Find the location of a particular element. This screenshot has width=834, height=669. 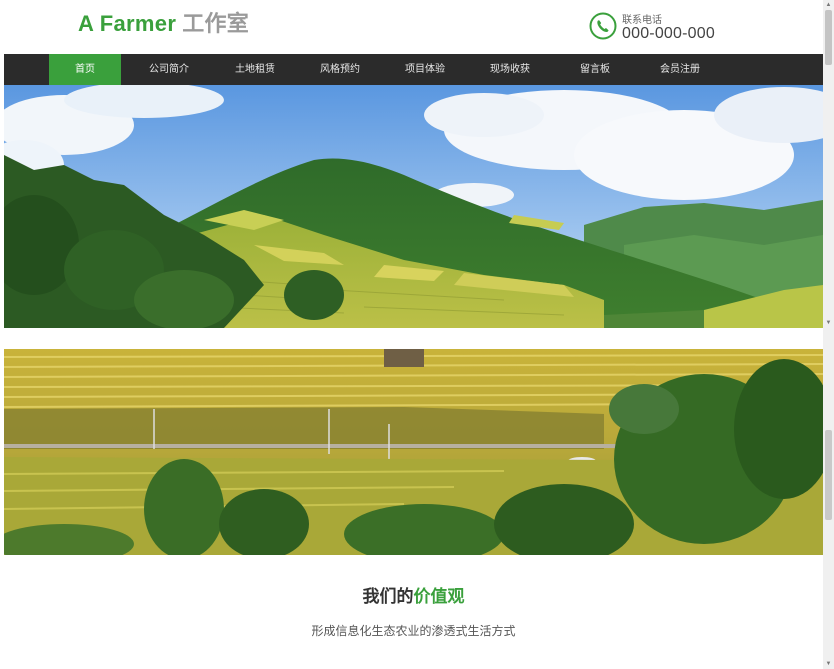

contact-label: 联系电话 is located at coordinates (642, 20).